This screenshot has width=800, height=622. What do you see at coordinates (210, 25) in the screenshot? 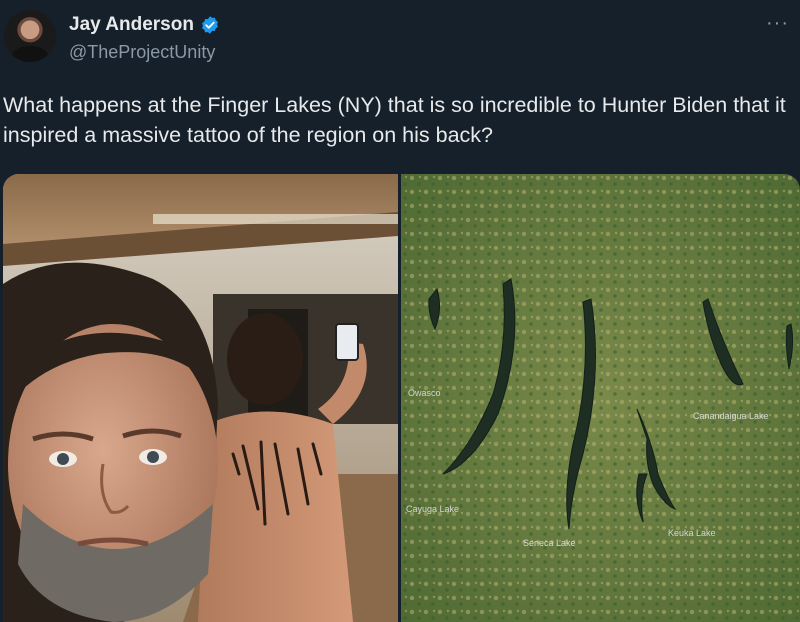
I see `verified-badge-icon` at bounding box center [210, 25].